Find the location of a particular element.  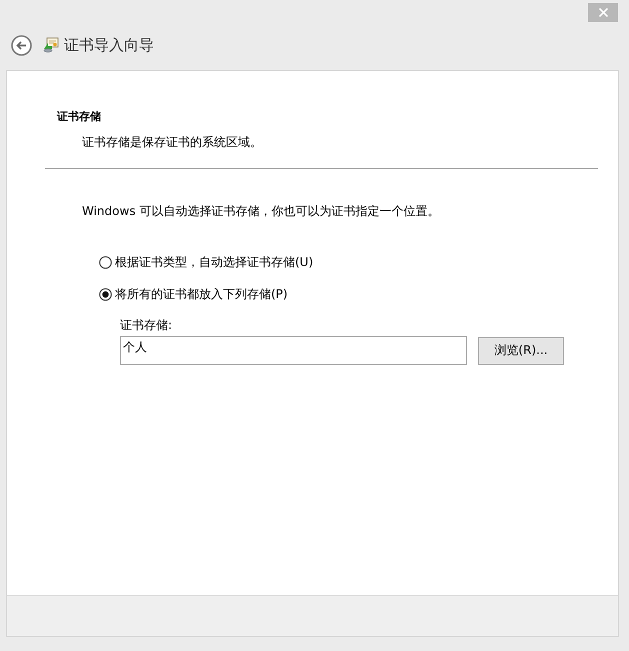

store-input-field: 个人 is located at coordinates (293, 350).